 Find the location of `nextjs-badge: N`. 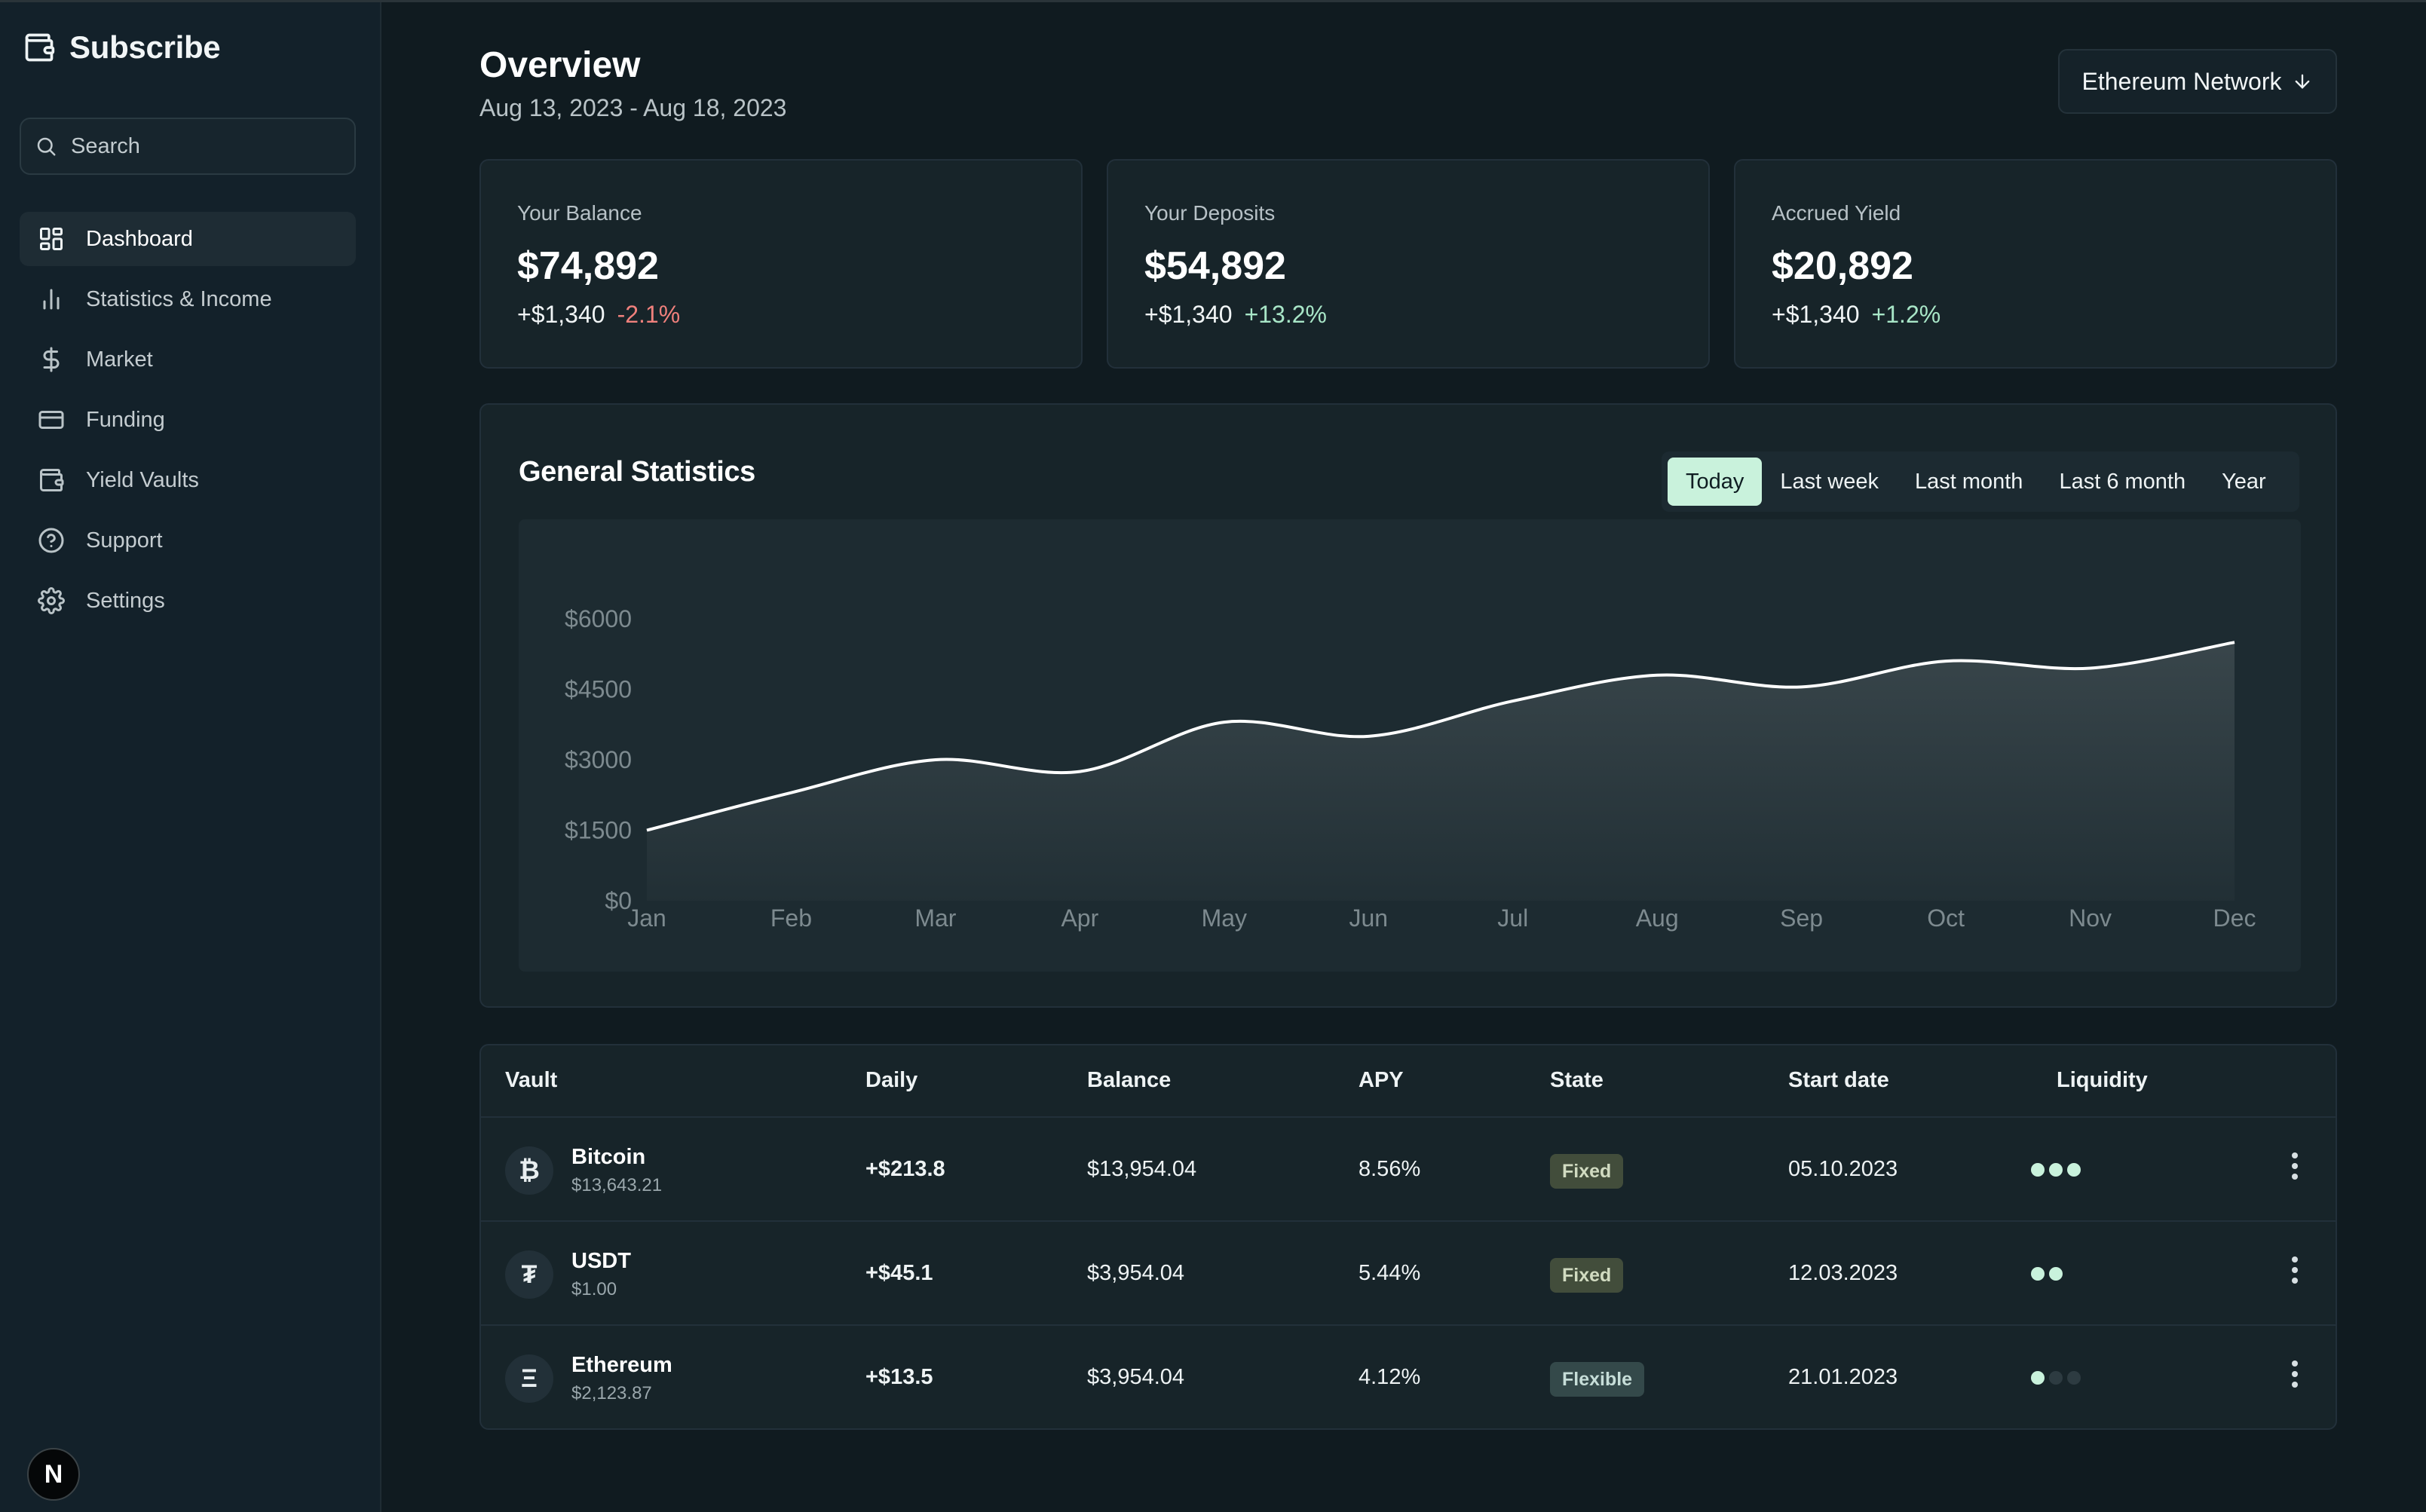

nextjs-badge: N is located at coordinates (53, 1475).